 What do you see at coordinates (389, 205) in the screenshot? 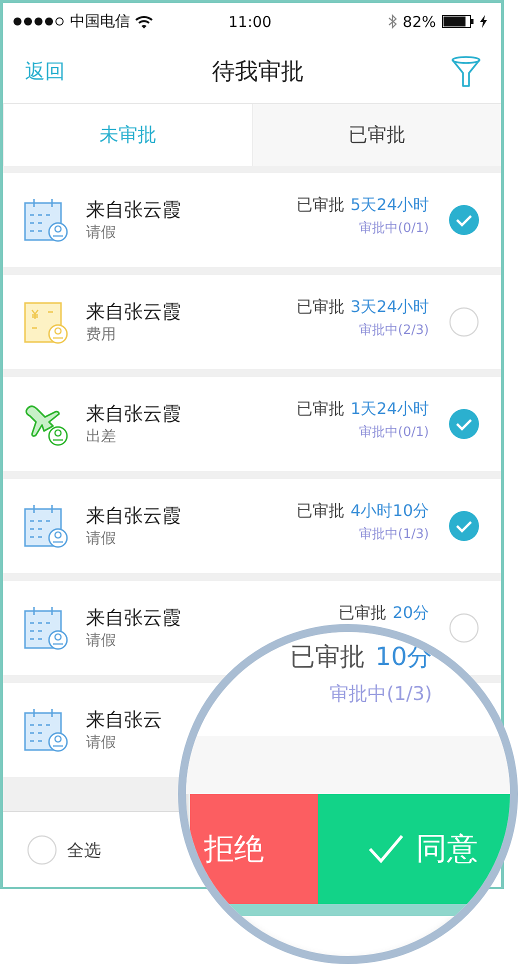
I see `elapsed-time: 5天24小时` at bounding box center [389, 205].